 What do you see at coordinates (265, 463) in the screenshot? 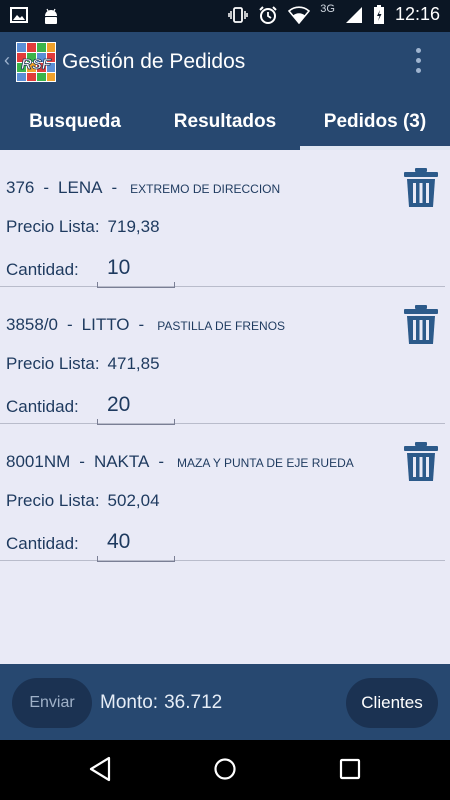
I see `order-description: MAZA Y PUNTA DE EJE RUEDA` at bounding box center [265, 463].